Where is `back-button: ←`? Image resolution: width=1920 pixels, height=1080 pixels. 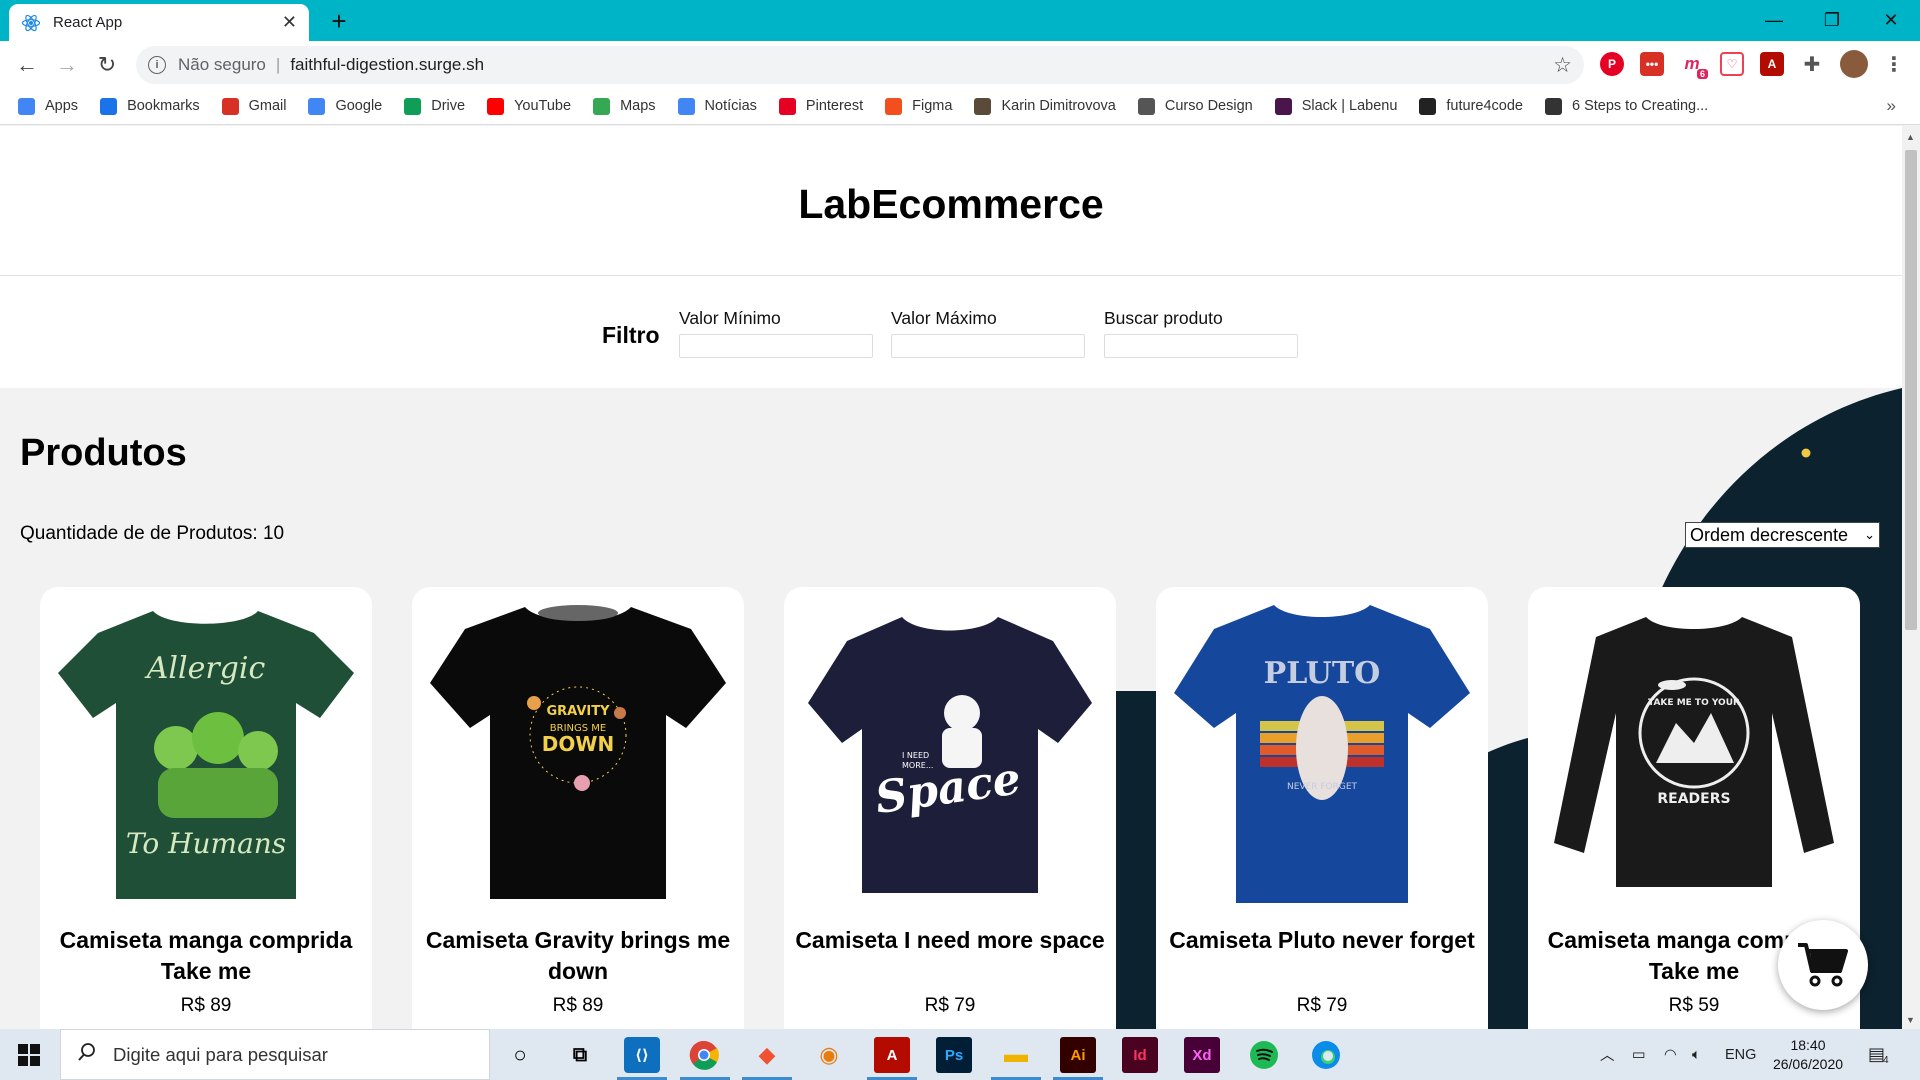 back-button: ← is located at coordinates (27, 65).